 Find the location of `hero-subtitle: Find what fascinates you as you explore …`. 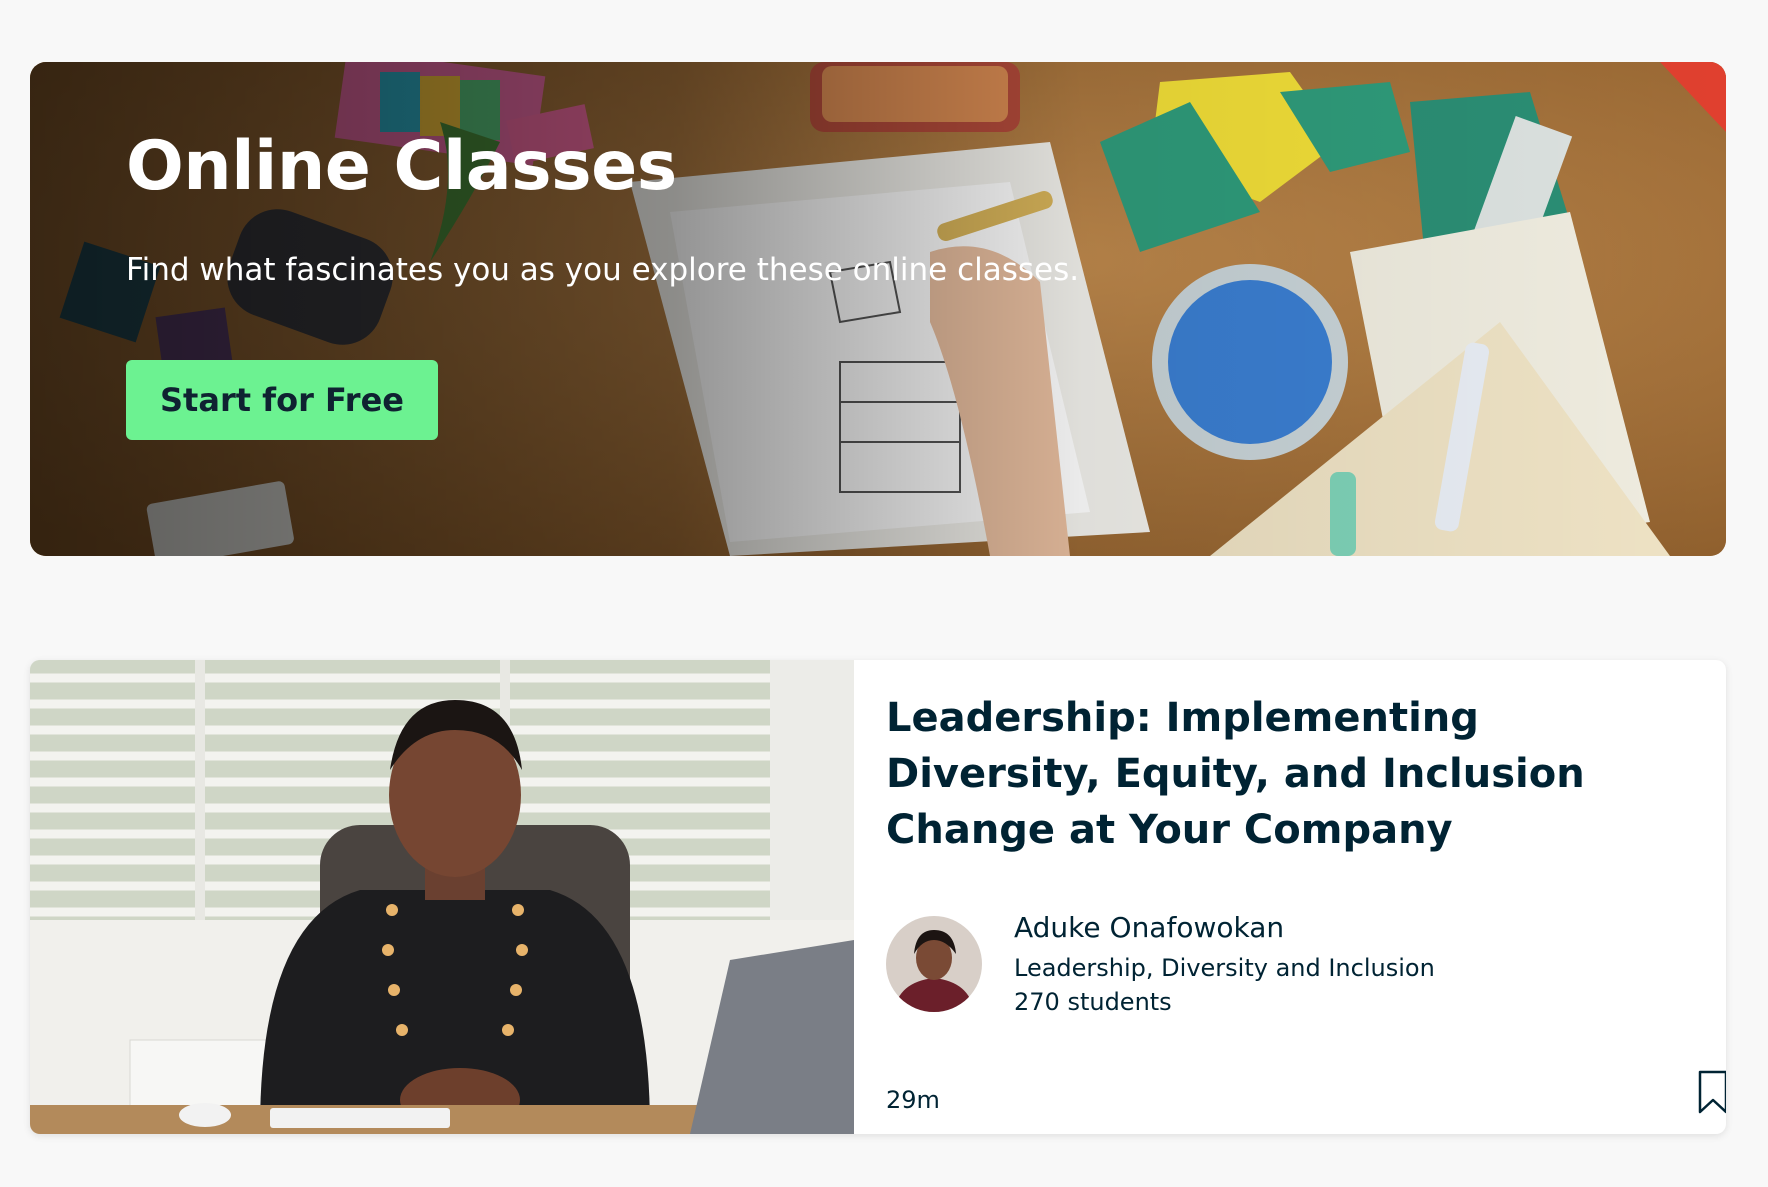

hero-subtitle: Find what fascinates you as you explore … is located at coordinates (603, 270).